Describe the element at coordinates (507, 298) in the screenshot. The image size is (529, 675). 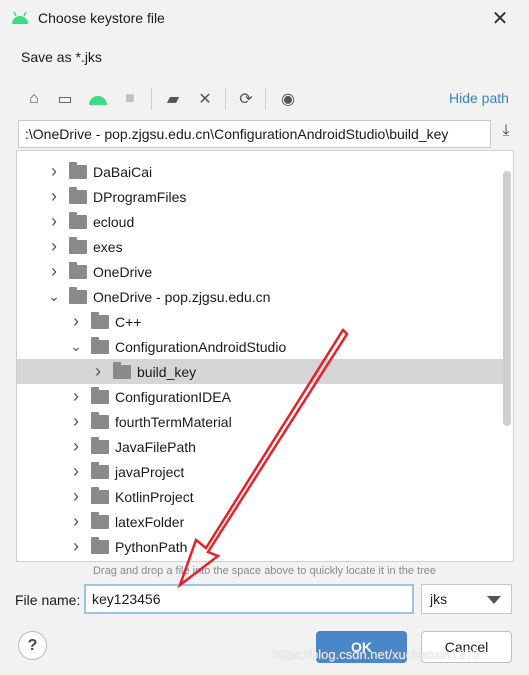
I see `scrollbar` at that location.